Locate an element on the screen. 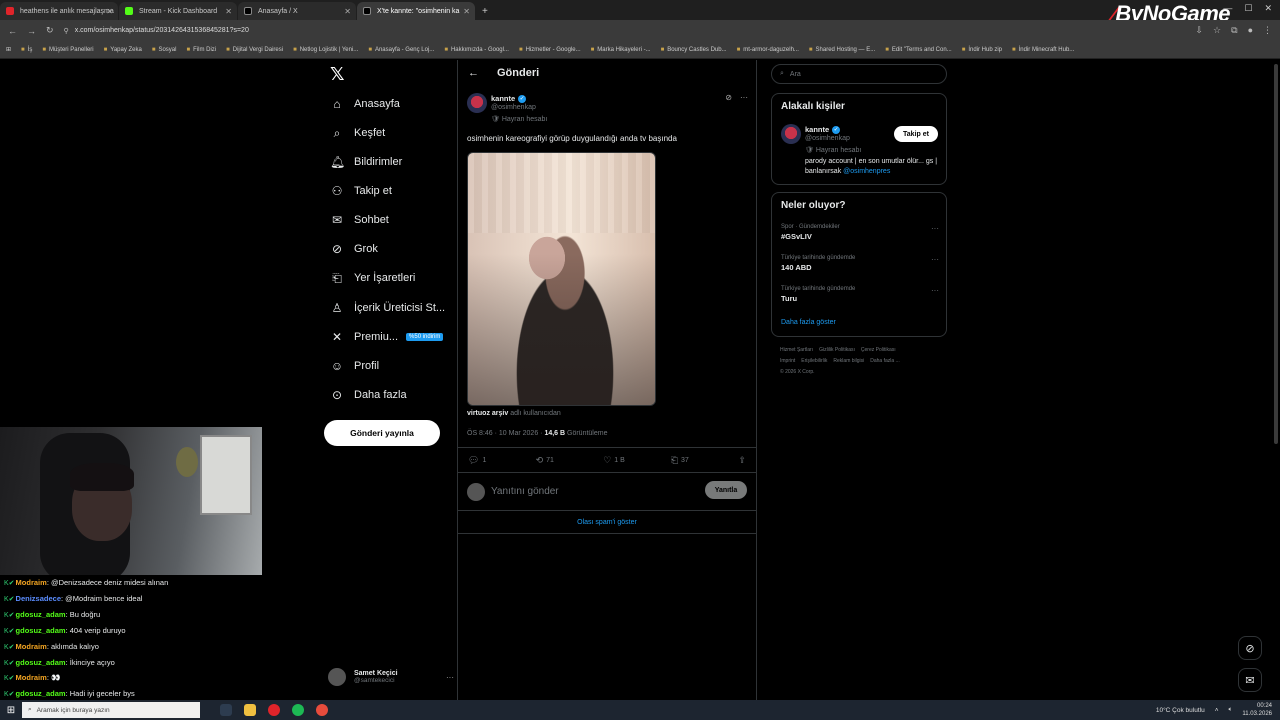 This screenshot has width=1280, height=720. post-button: Gönderi yayınla is located at coordinates (382, 433).